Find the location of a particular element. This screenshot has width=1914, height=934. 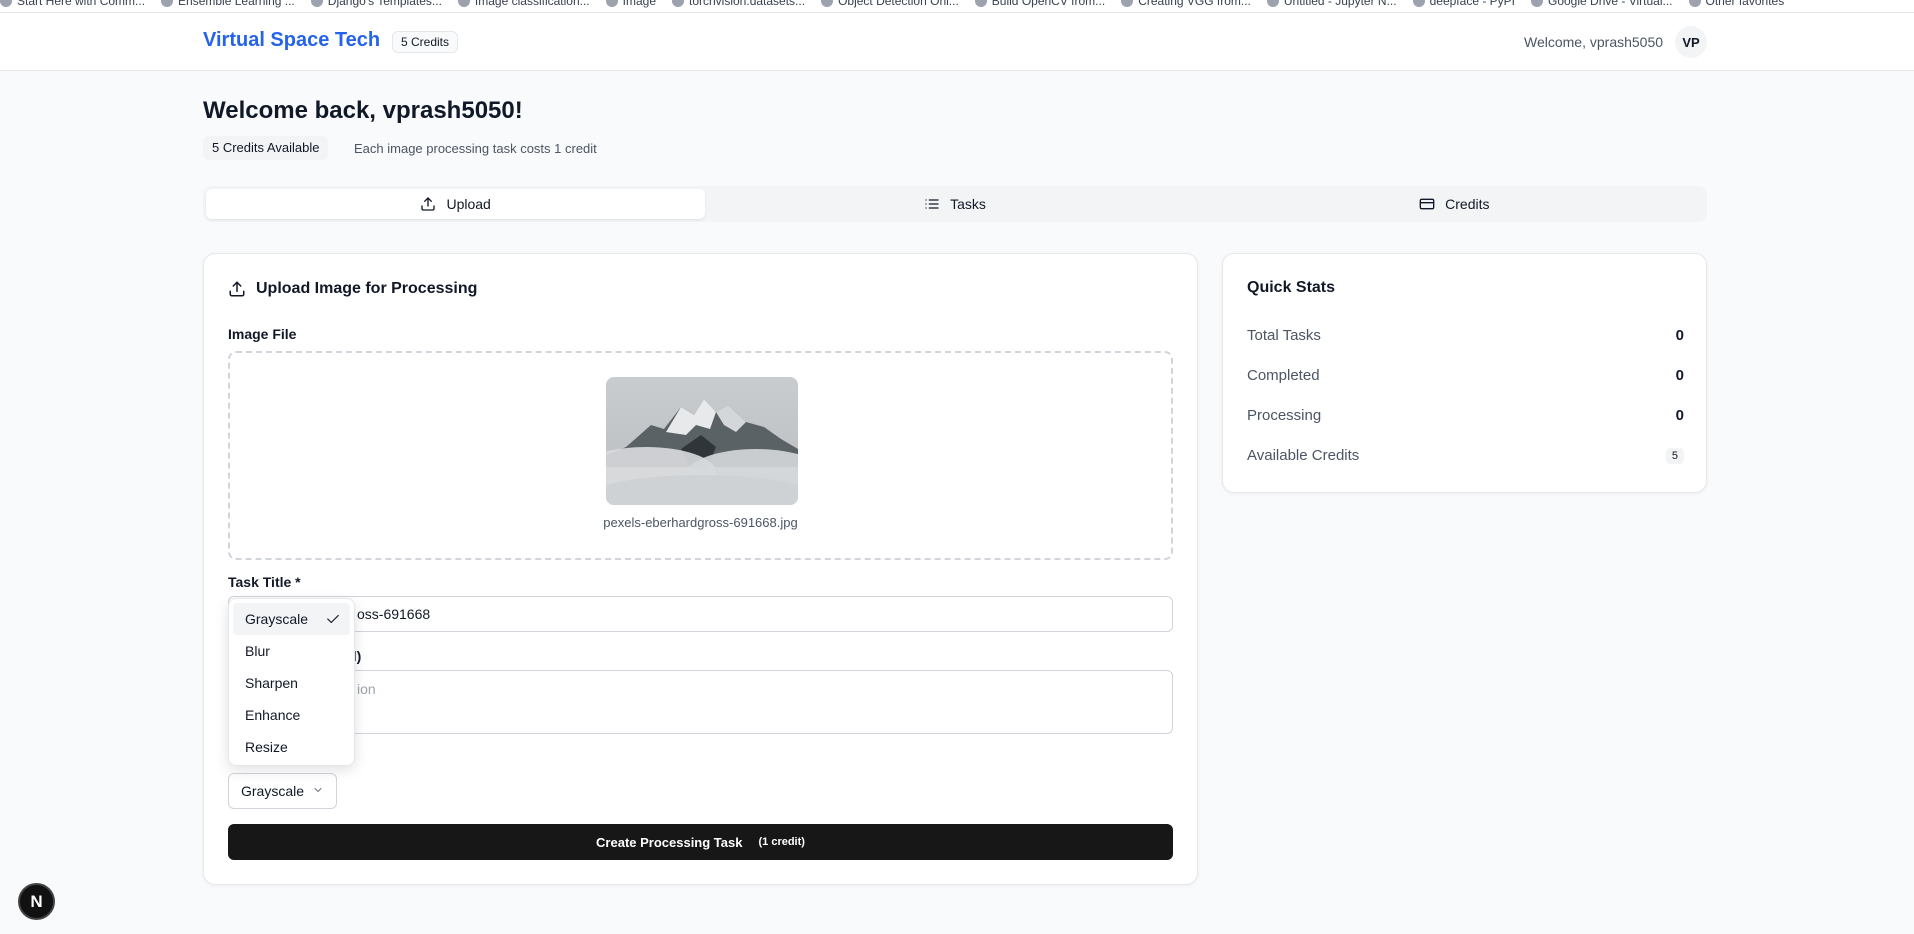

tab-list: Upload Tasks Credits is located at coordinates (955, 204).